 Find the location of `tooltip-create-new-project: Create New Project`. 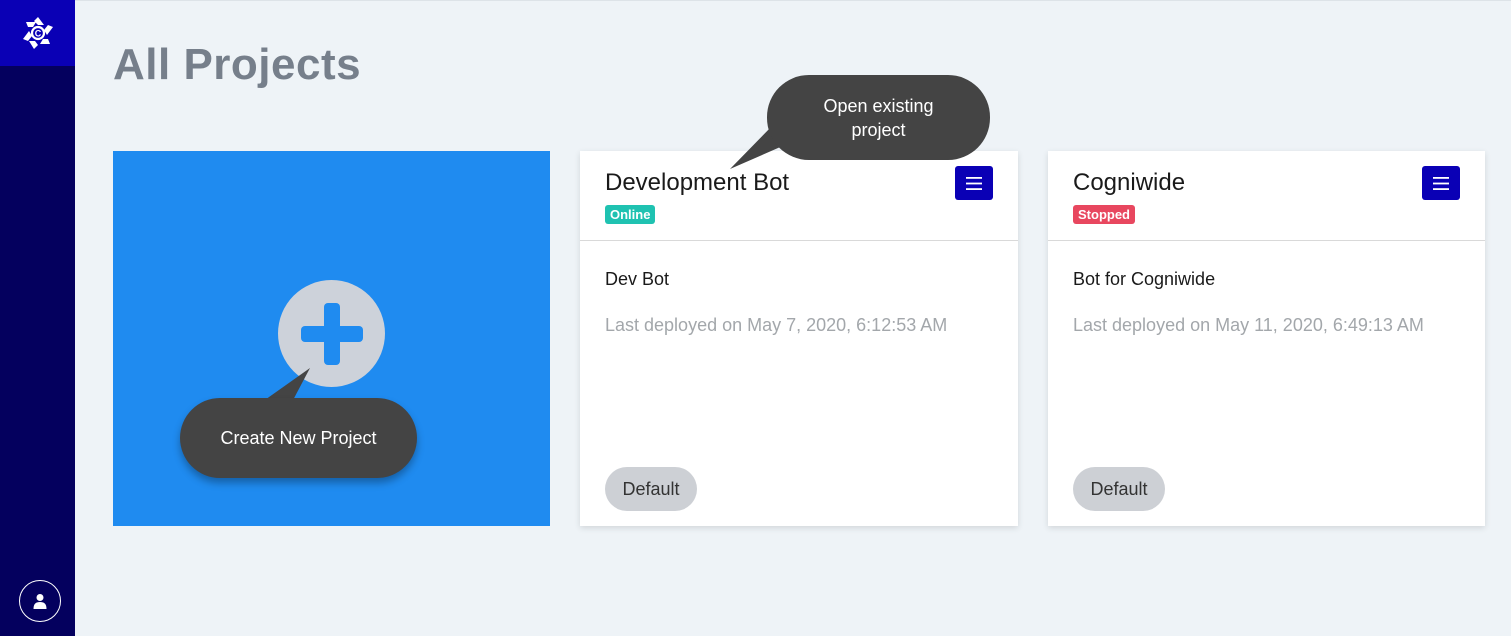

tooltip-create-new-project: Create New Project is located at coordinates (298, 438).